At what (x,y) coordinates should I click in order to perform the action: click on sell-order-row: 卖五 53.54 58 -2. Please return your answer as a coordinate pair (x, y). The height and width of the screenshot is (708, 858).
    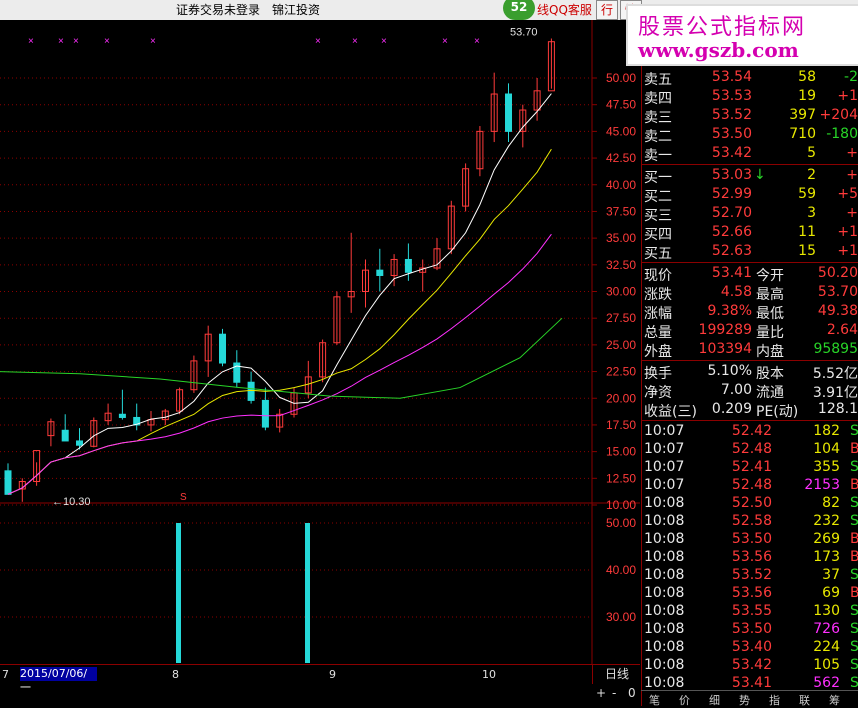
    Looking at the image, I should click on (750, 78).